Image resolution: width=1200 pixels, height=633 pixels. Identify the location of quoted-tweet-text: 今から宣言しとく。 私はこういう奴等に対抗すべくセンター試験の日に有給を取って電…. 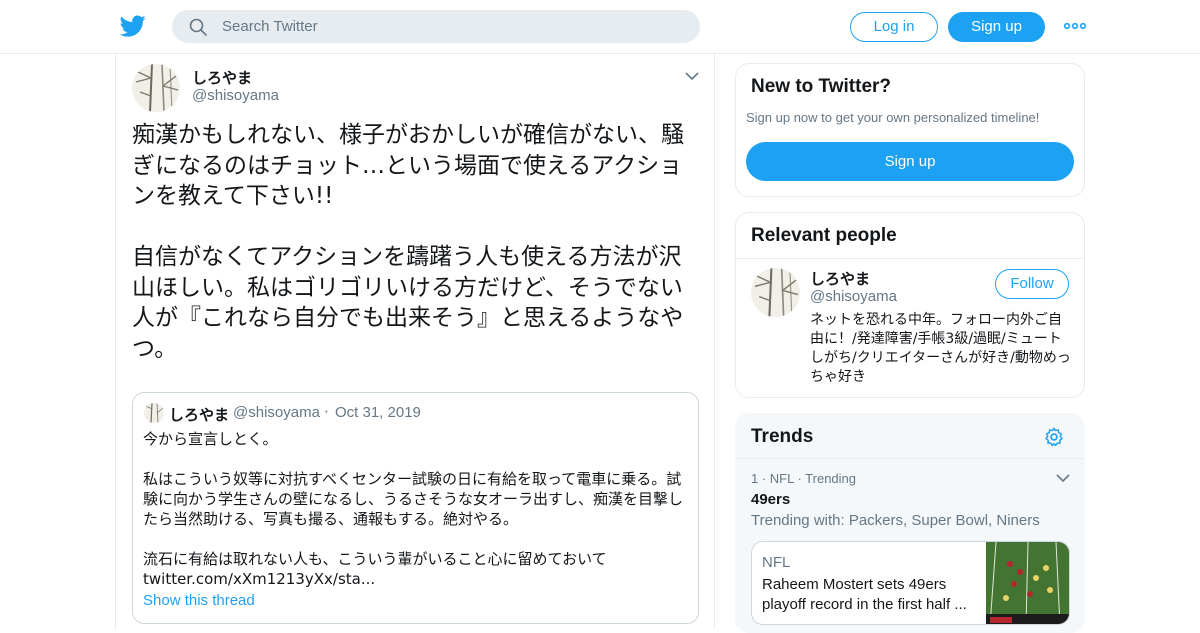
(413, 509).